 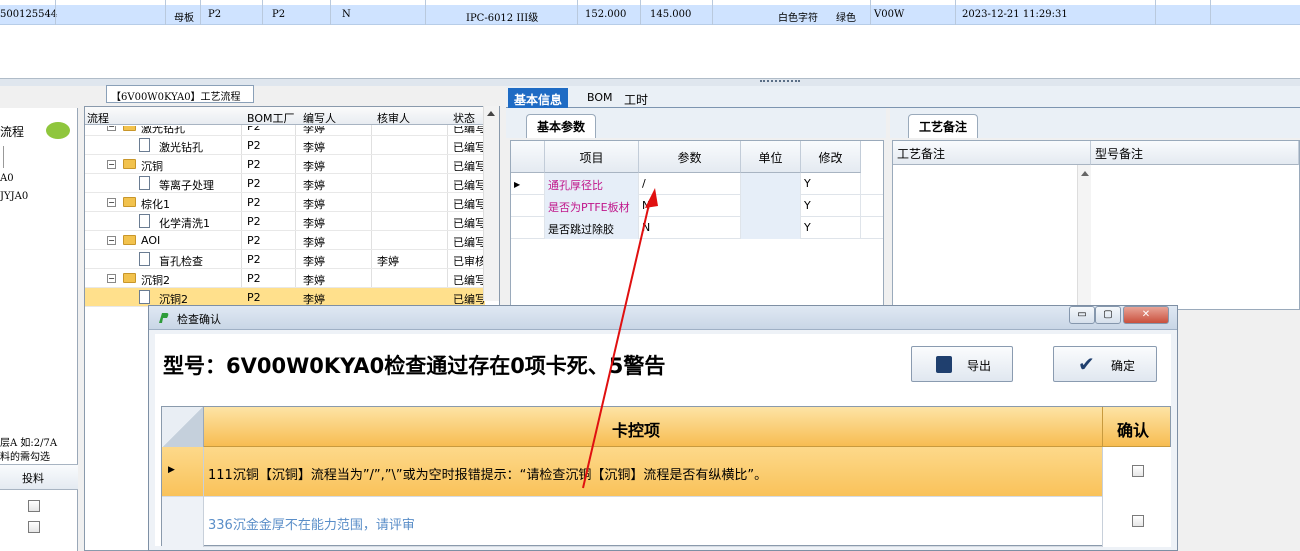 What do you see at coordinates (1105, 364) in the screenshot?
I see `confirm-button: ✔ 确定` at bounding box center [1105, 364].